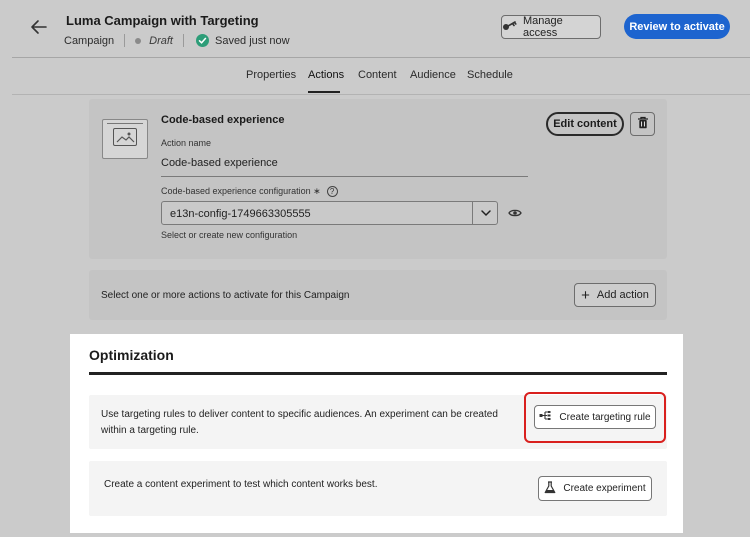 This screenshot has width=750, height=537. I want to click on optimization-title: Optimization, so click(131, 355).